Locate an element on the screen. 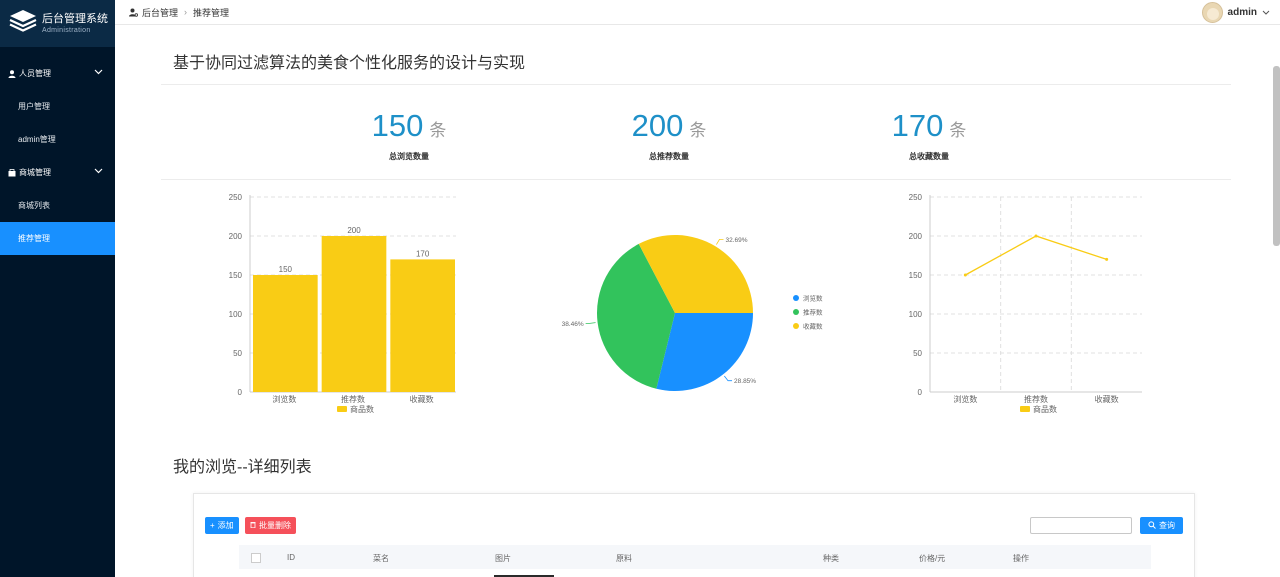 The width and height of the screenshot is (1280, 577). batch-delete-button: 批量删除 is located at coordinates (270, 525).